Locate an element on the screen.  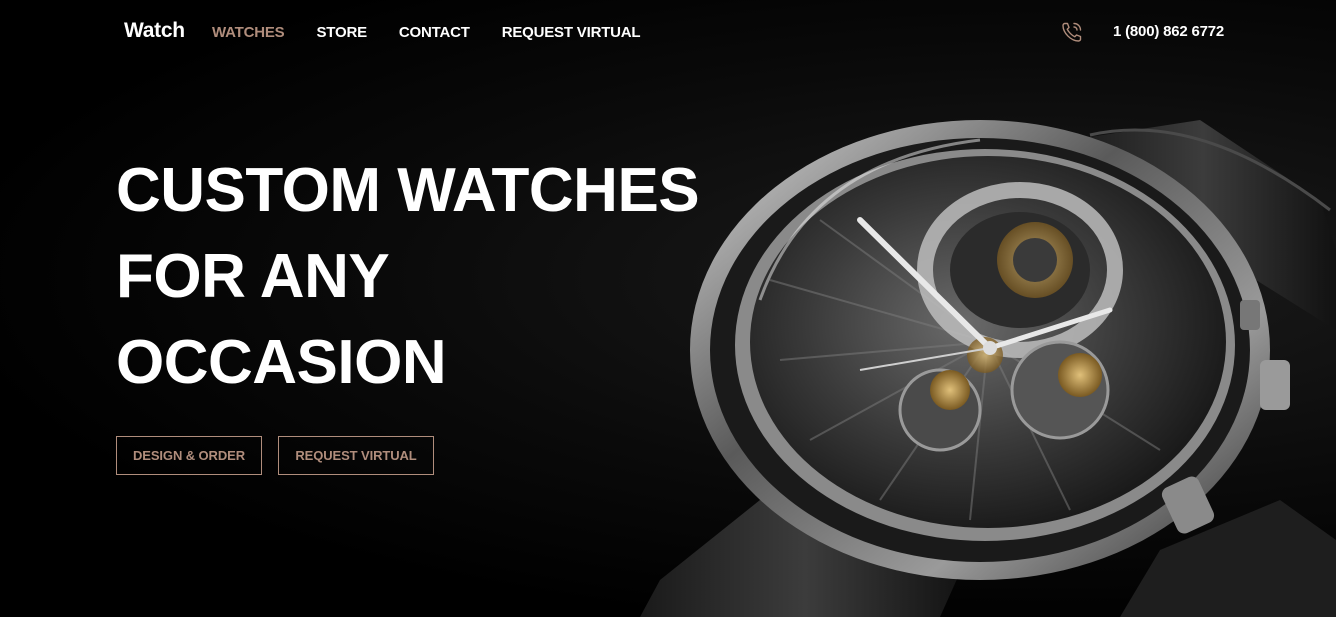
headline-line-2: FOR ANY is located at coordinates (253, 276).